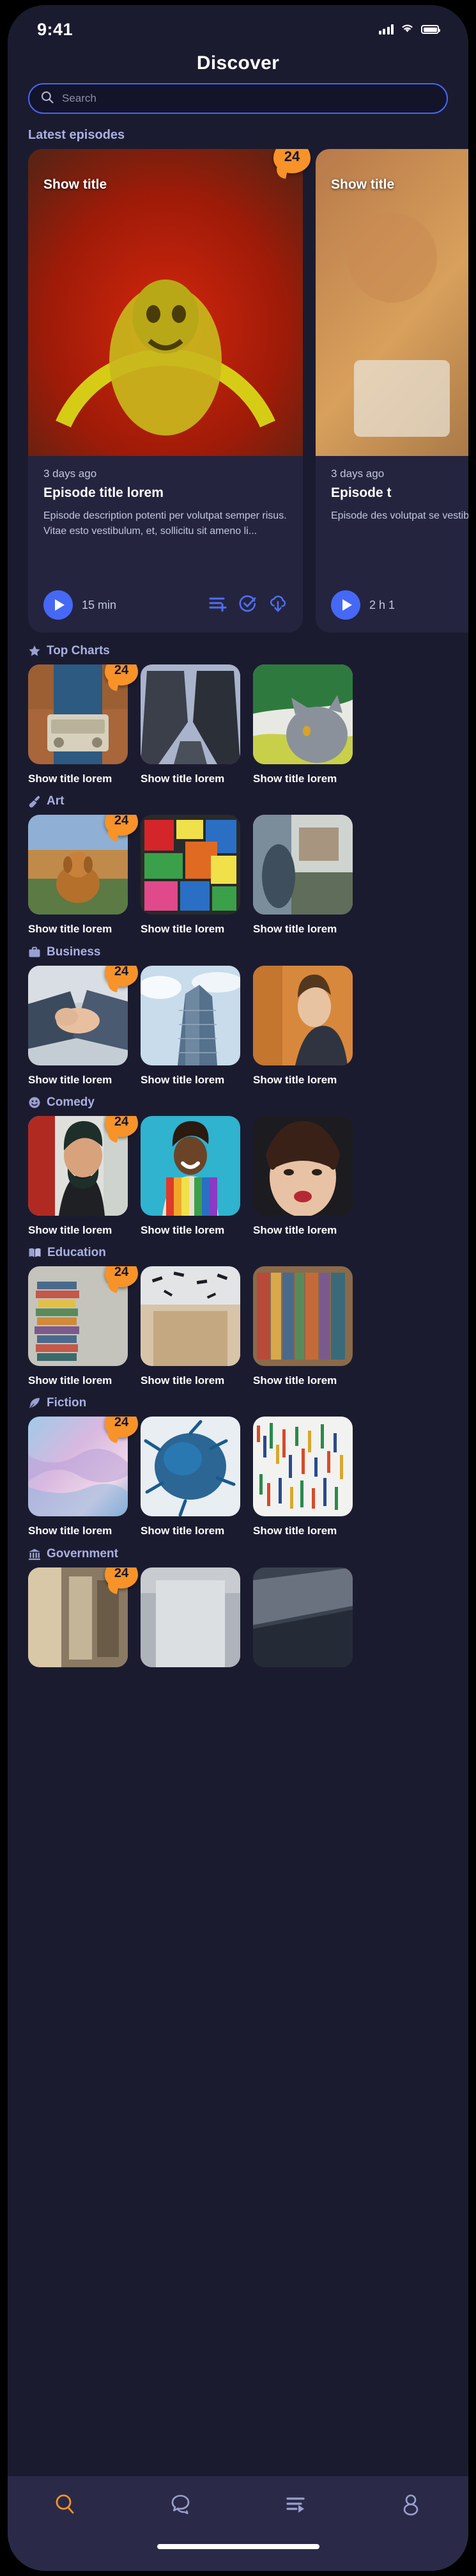 Image resolution: width=476 pixels, height=2576 pixels. What do you see at coordinates (238, 1406) in the screenshot?
I see `section-heading: Fiction` at bounding box center [238, 1406].